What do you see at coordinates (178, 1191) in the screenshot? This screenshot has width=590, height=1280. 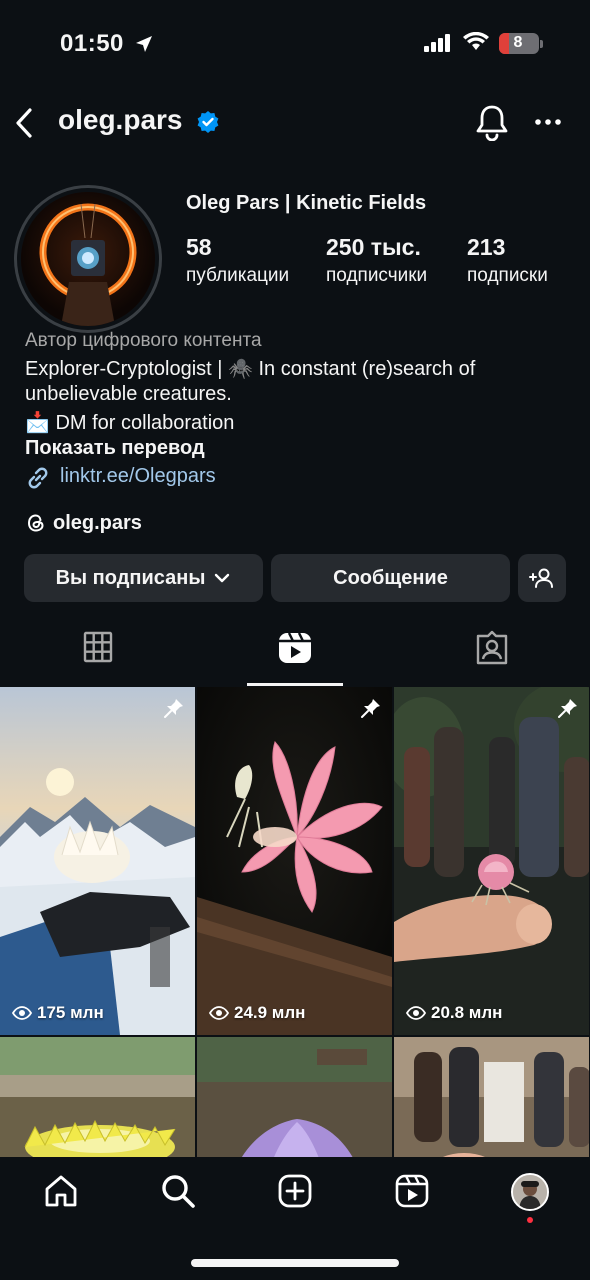 I see `search-icon` at bounding box center [178, 1191].